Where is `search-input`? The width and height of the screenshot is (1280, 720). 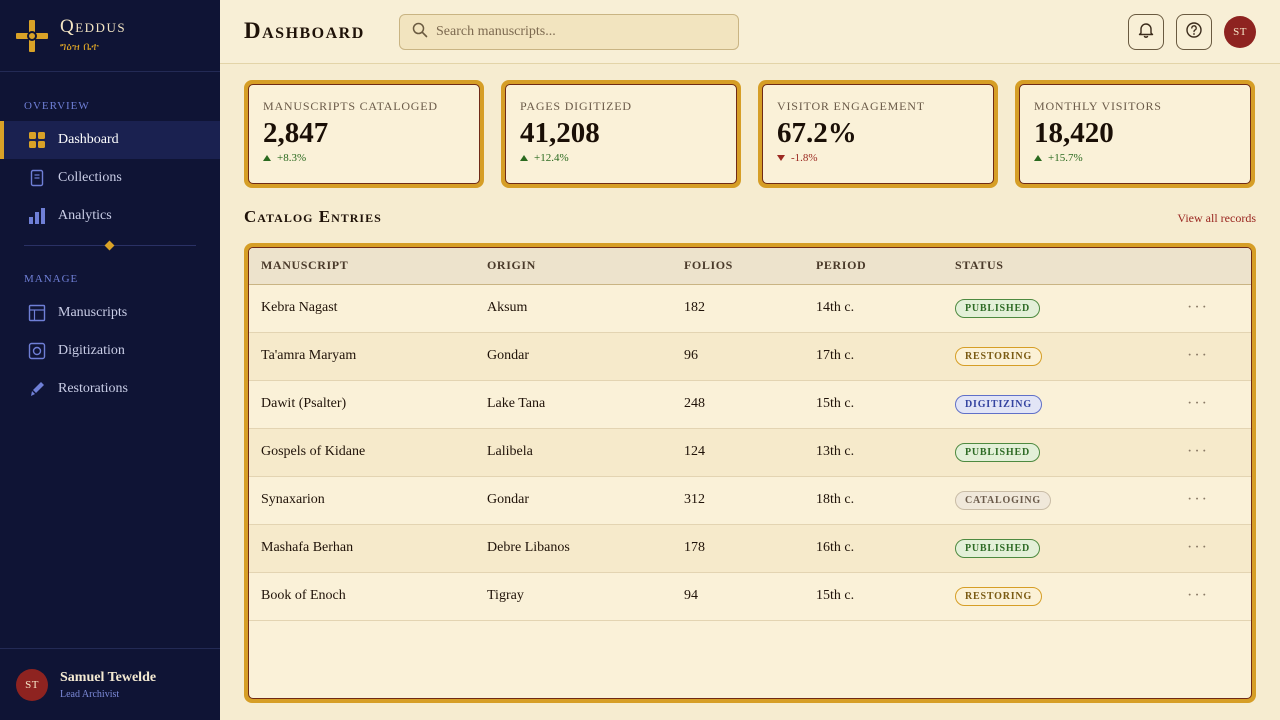
search-input is located at coordinates (581, 32).